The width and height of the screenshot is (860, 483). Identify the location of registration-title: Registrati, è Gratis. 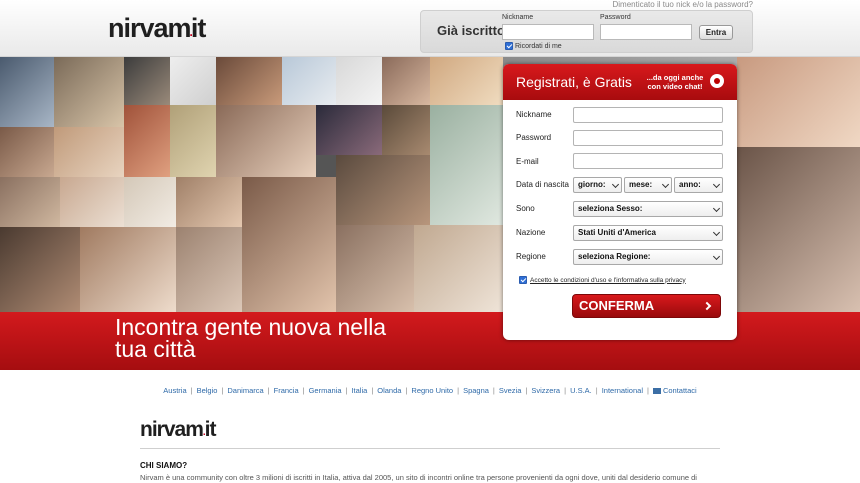
(574, 82).